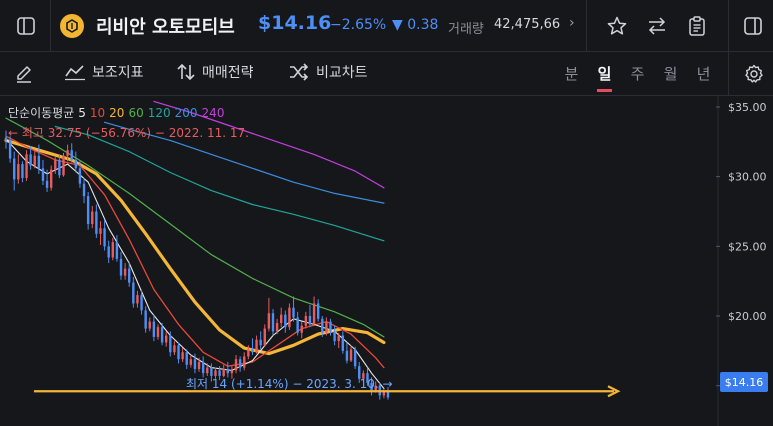 The width and height of the screenshot is (773, 426). What do you see at coordinates (753, 74) in the screenshot?
I see `gear-icon` at bounding box center [753, 74].